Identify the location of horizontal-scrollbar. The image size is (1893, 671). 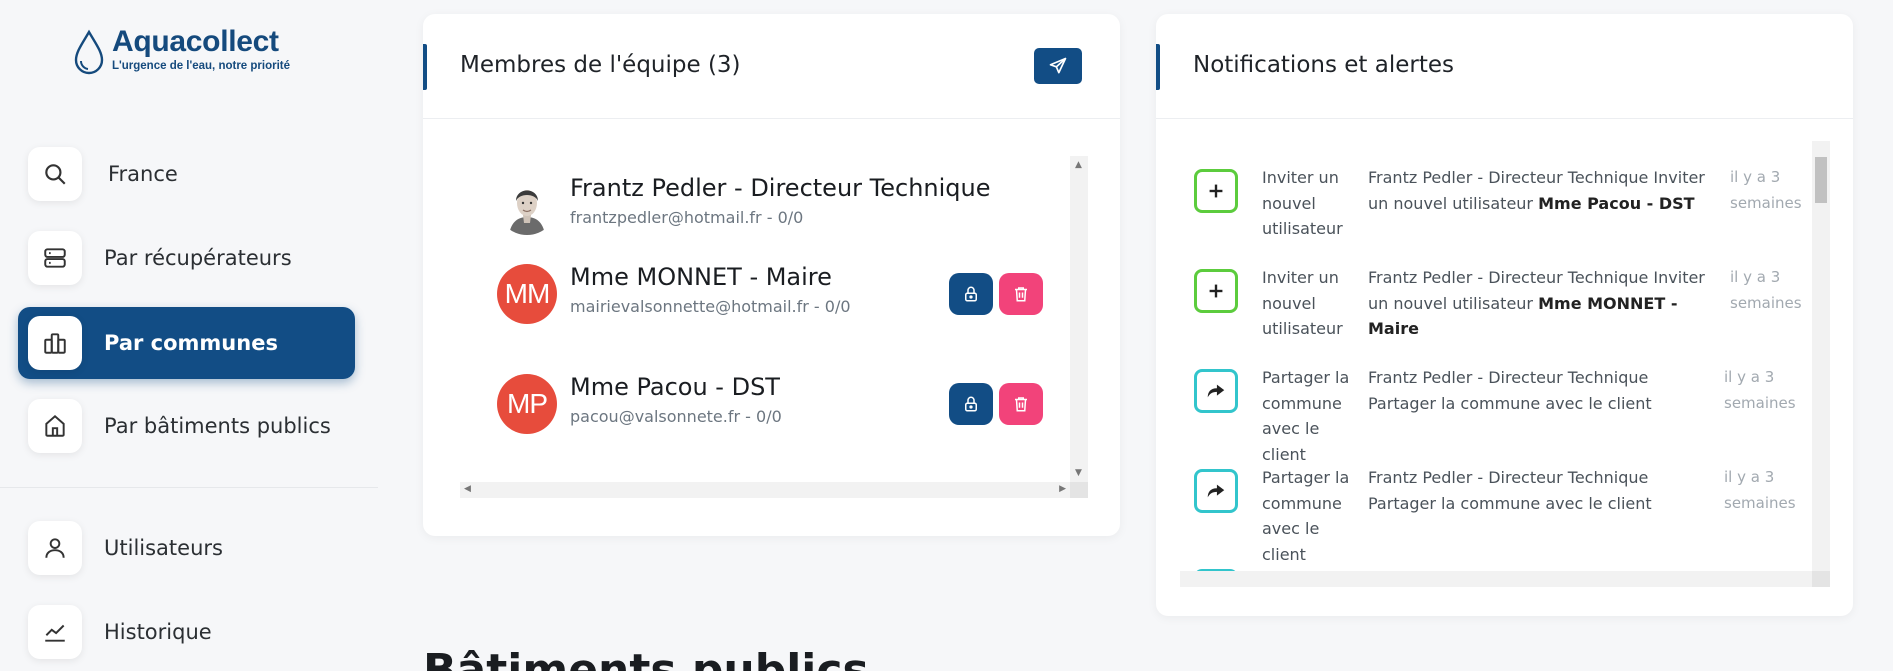
(1505, 579).